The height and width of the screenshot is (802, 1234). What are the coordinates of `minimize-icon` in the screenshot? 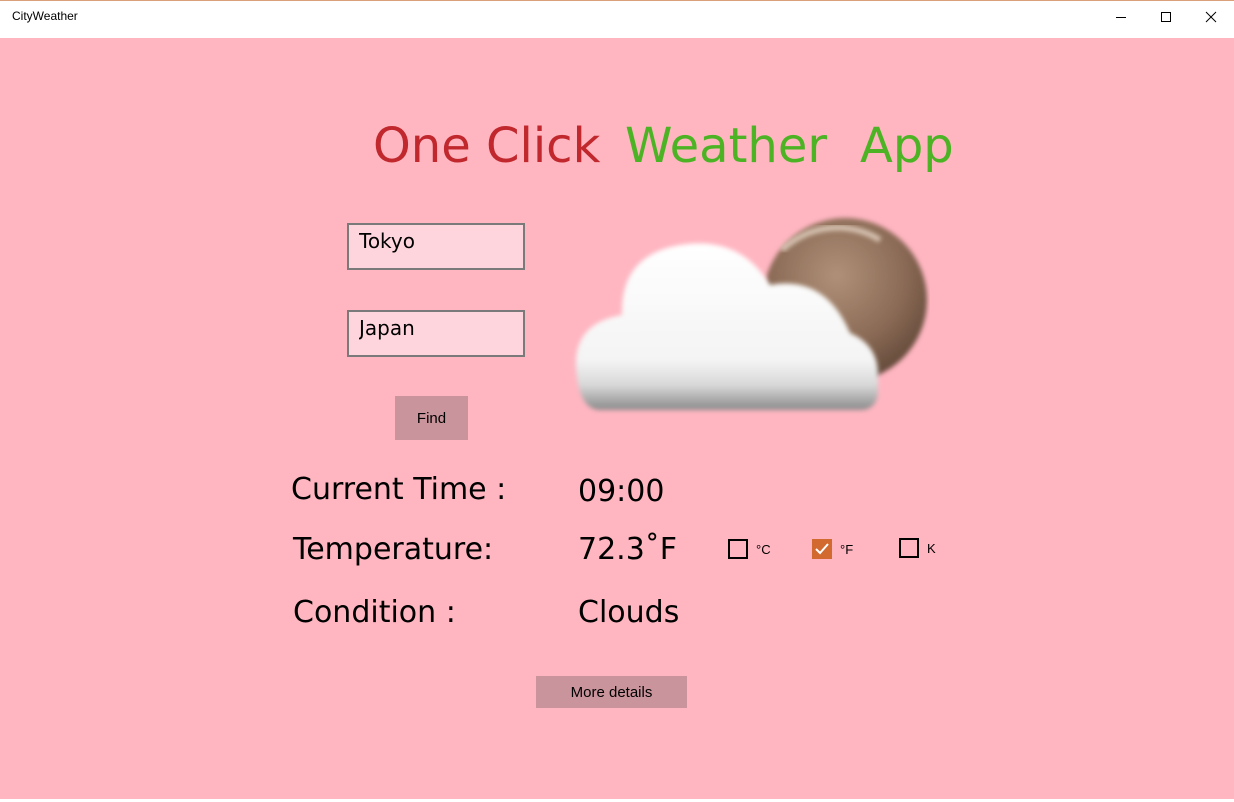 It's located at (1121, 17).